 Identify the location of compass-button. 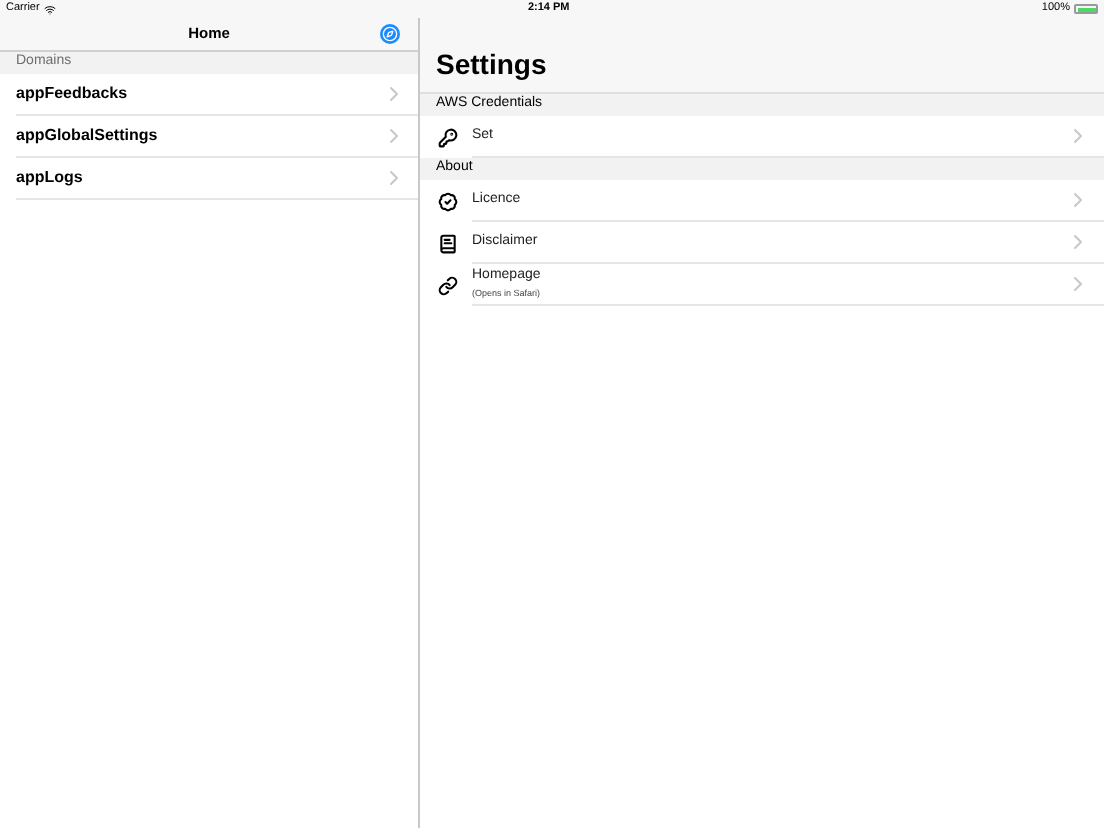
(390, 34).